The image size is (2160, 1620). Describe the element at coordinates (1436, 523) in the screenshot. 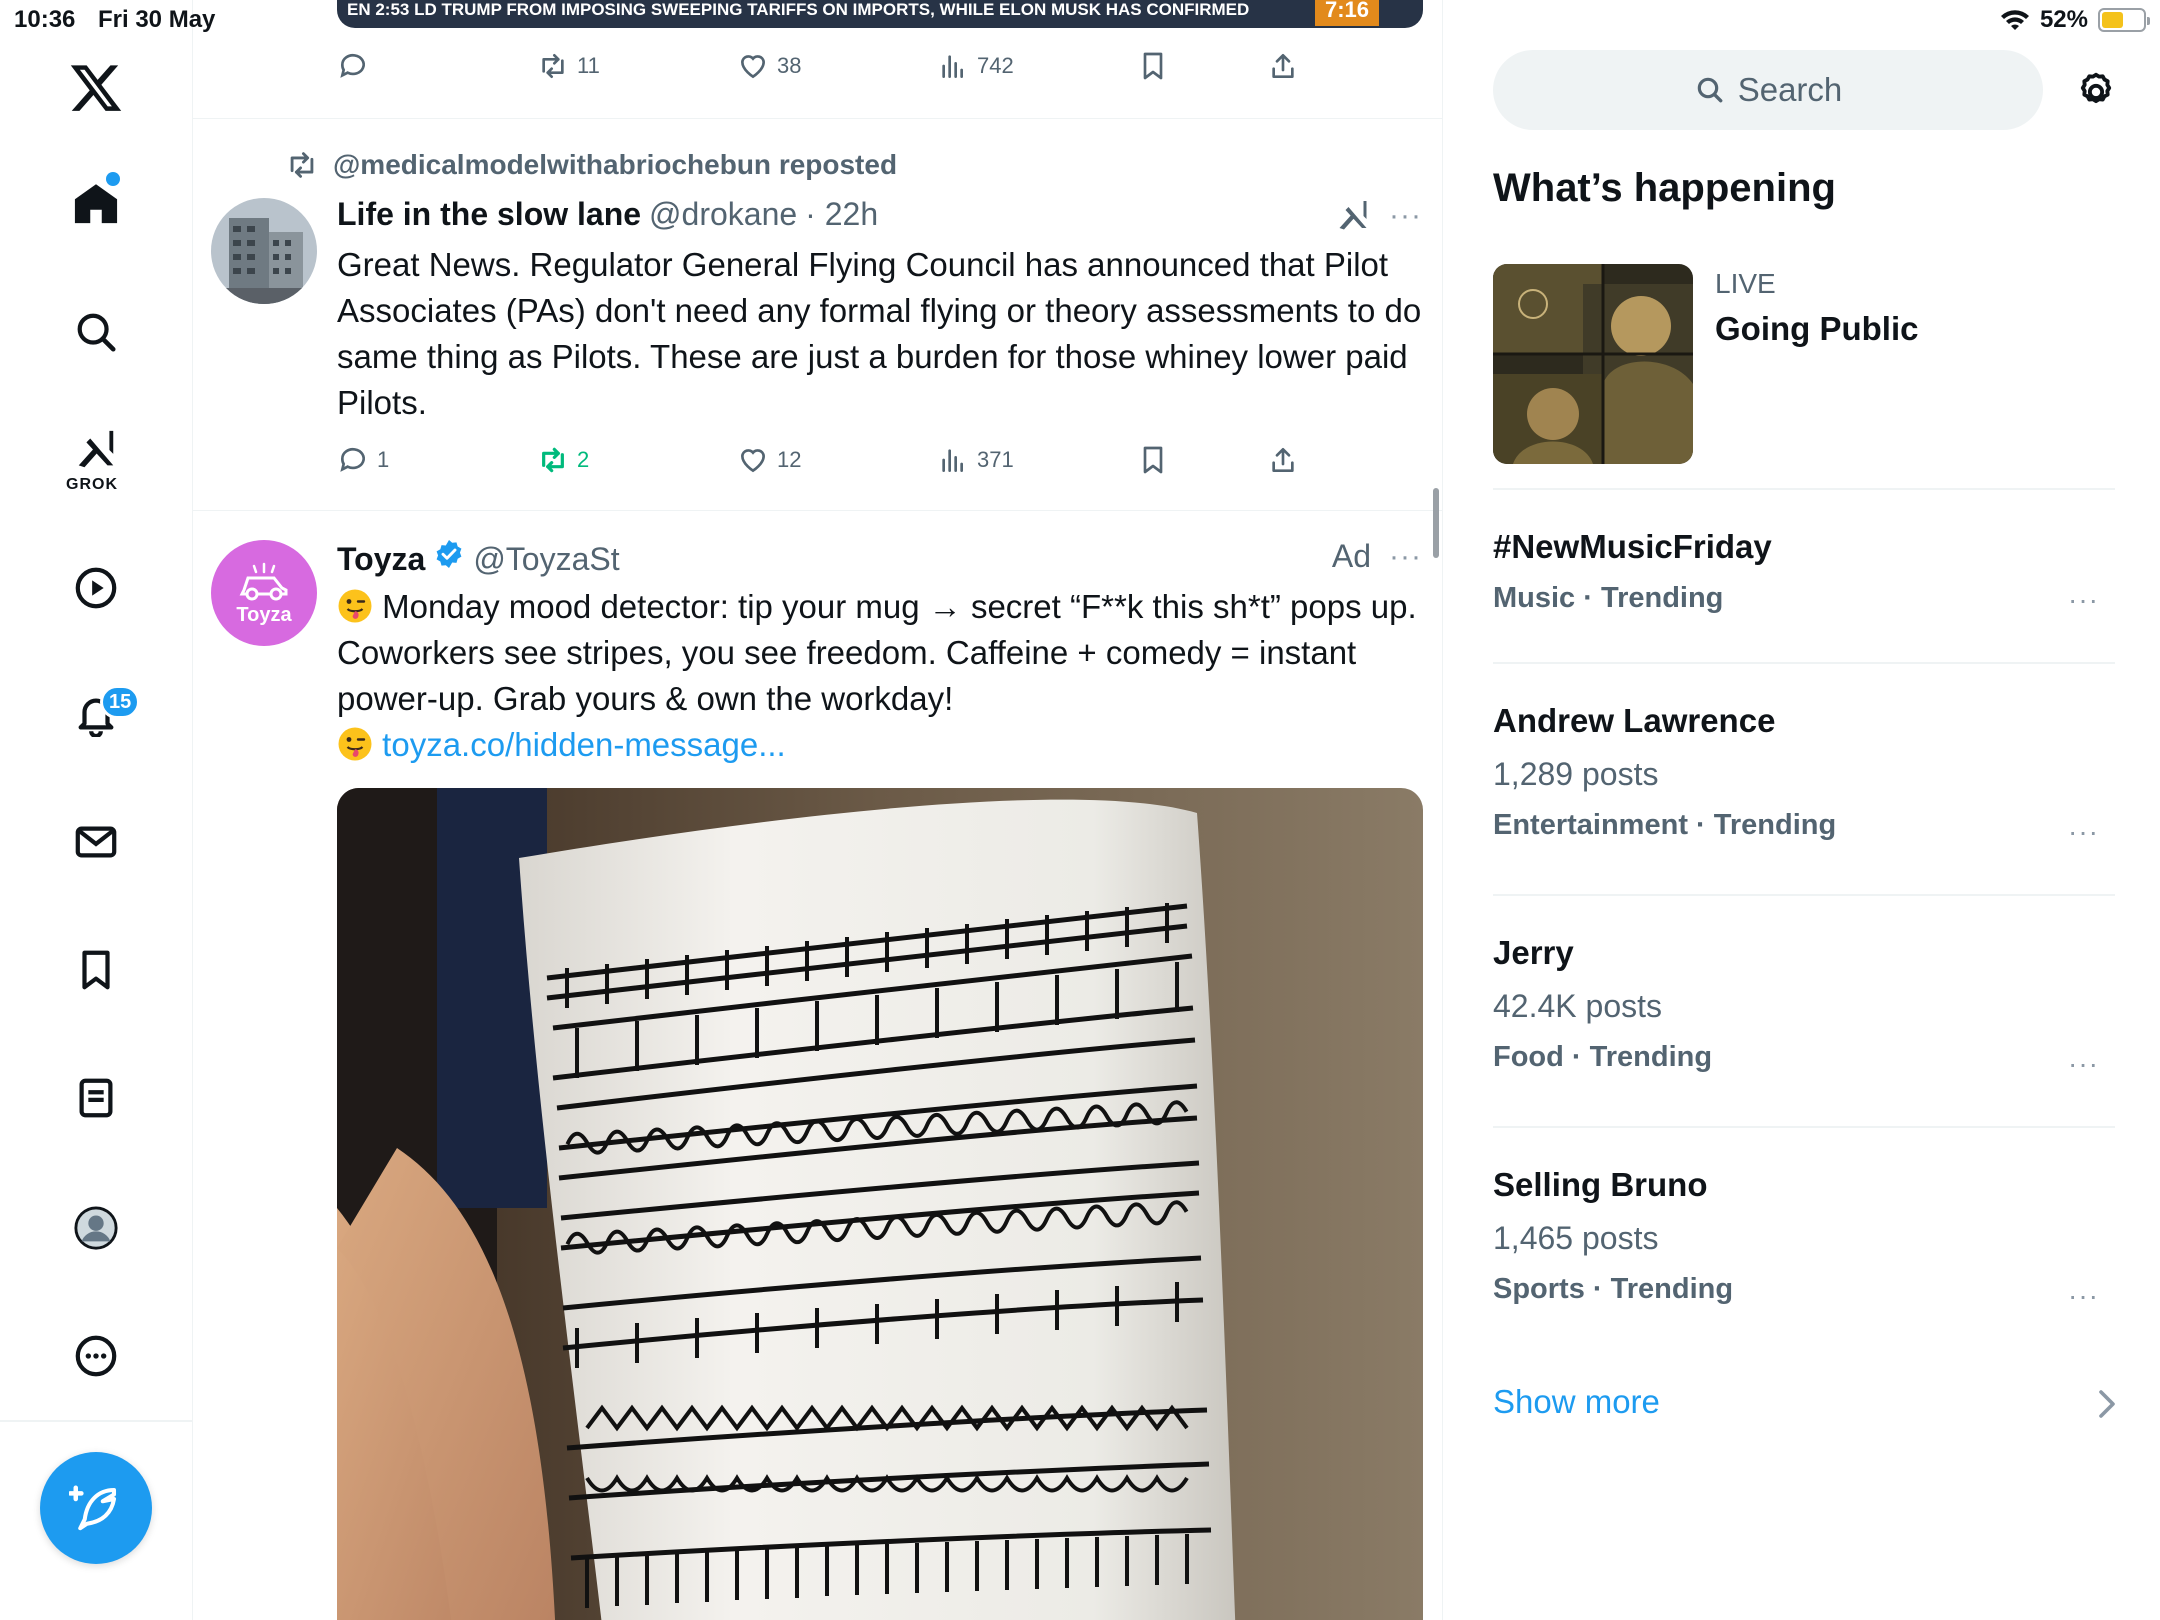

I see `feed-scrollbar` at that location.